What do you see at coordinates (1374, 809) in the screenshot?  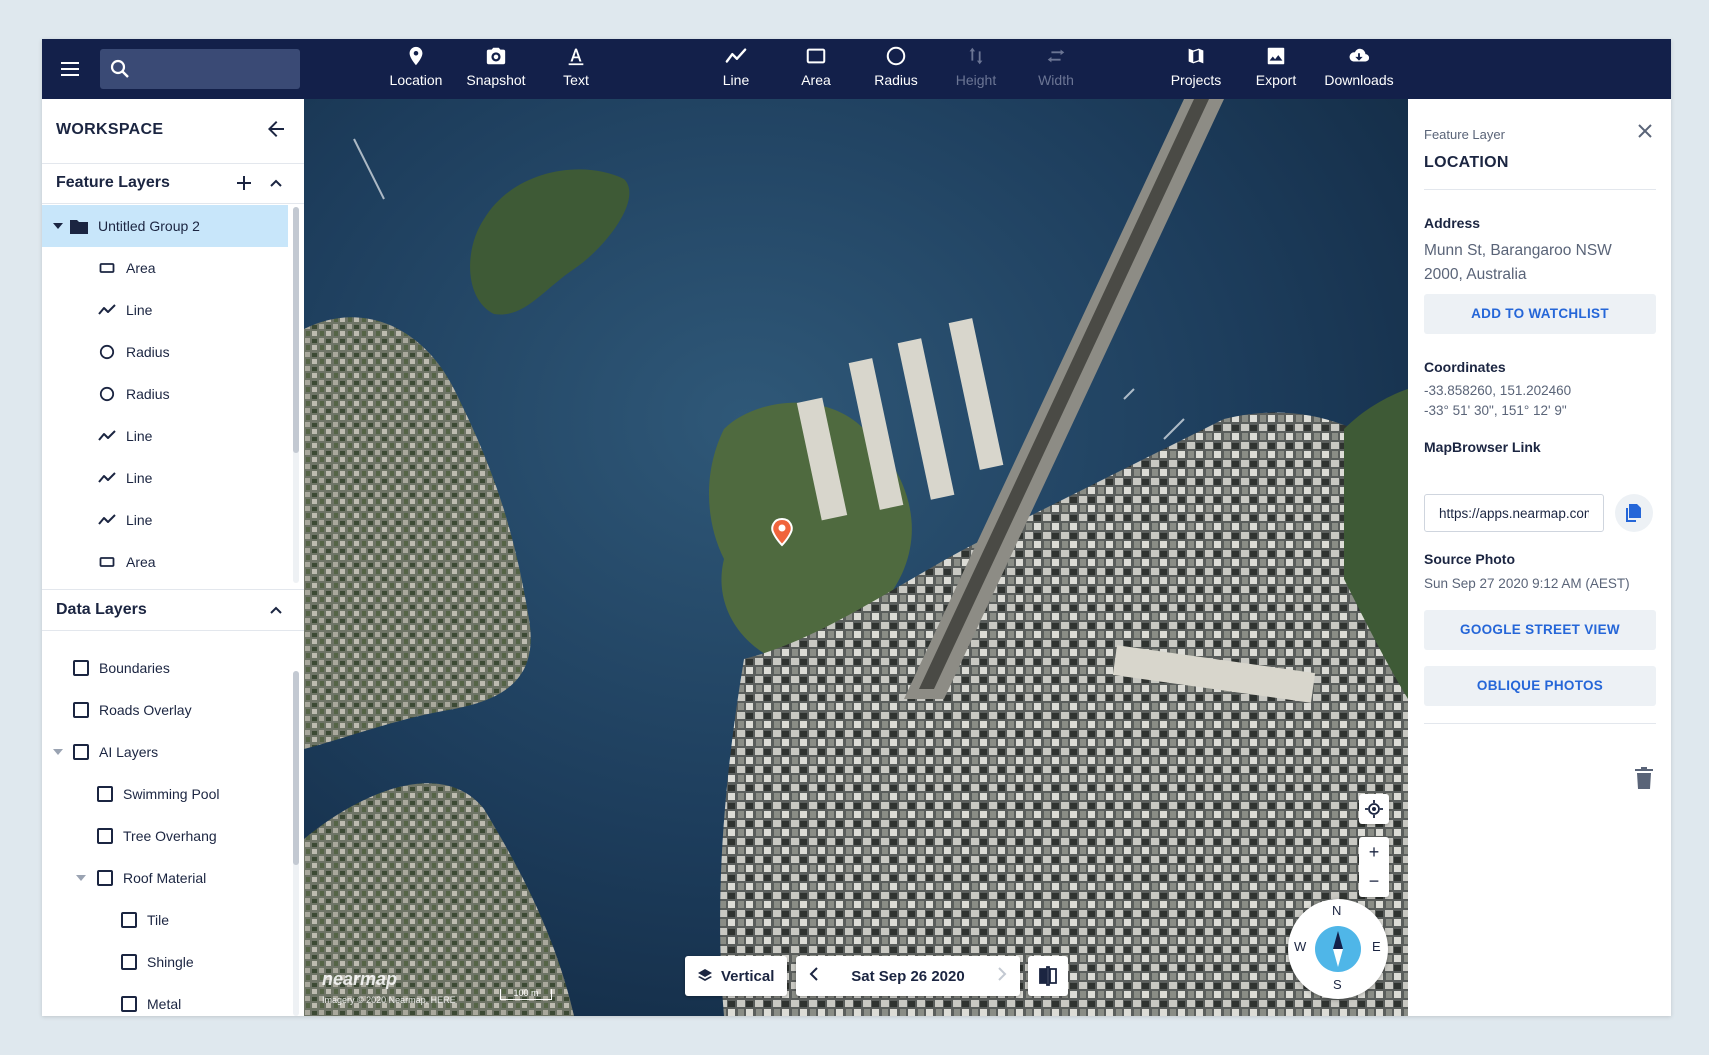 I see `locate-me-button` at bounding box center [1374, 809].